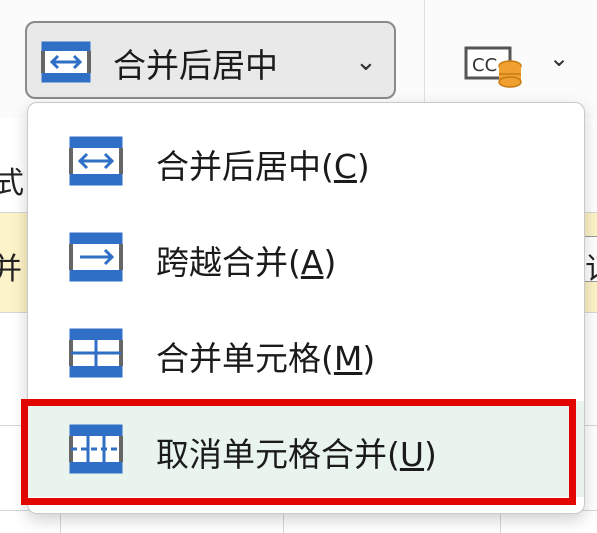 The height and width of the screenshot is (533, 597). What do you see at coordinates (412, 454) in the screenshot?
I see `accelerator-key: U` at bounding box center [412, 454].